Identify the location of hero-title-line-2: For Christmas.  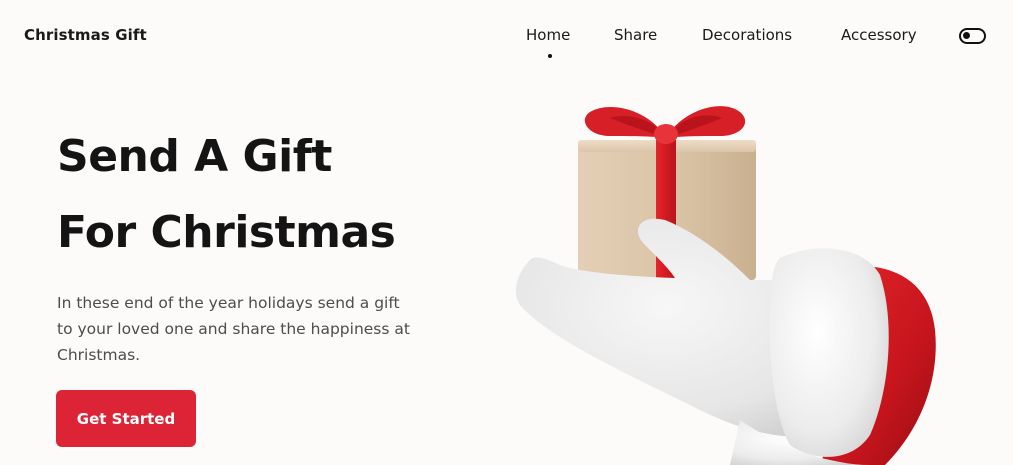
(226, 232).